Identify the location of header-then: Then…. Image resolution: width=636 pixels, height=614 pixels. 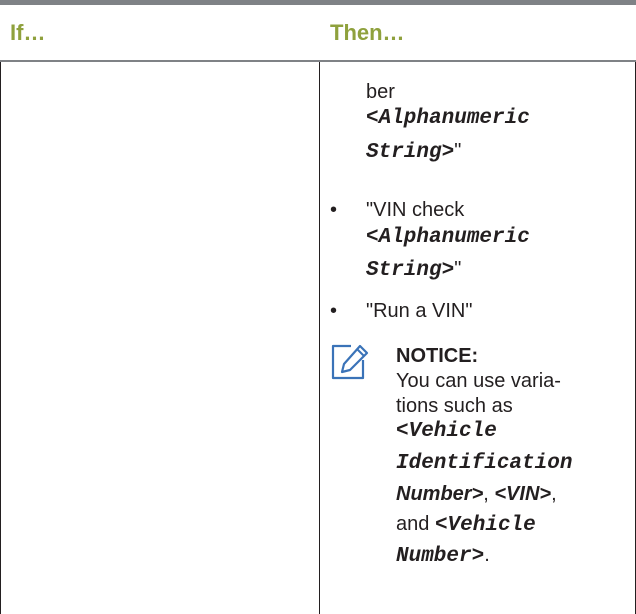
(367, 32).